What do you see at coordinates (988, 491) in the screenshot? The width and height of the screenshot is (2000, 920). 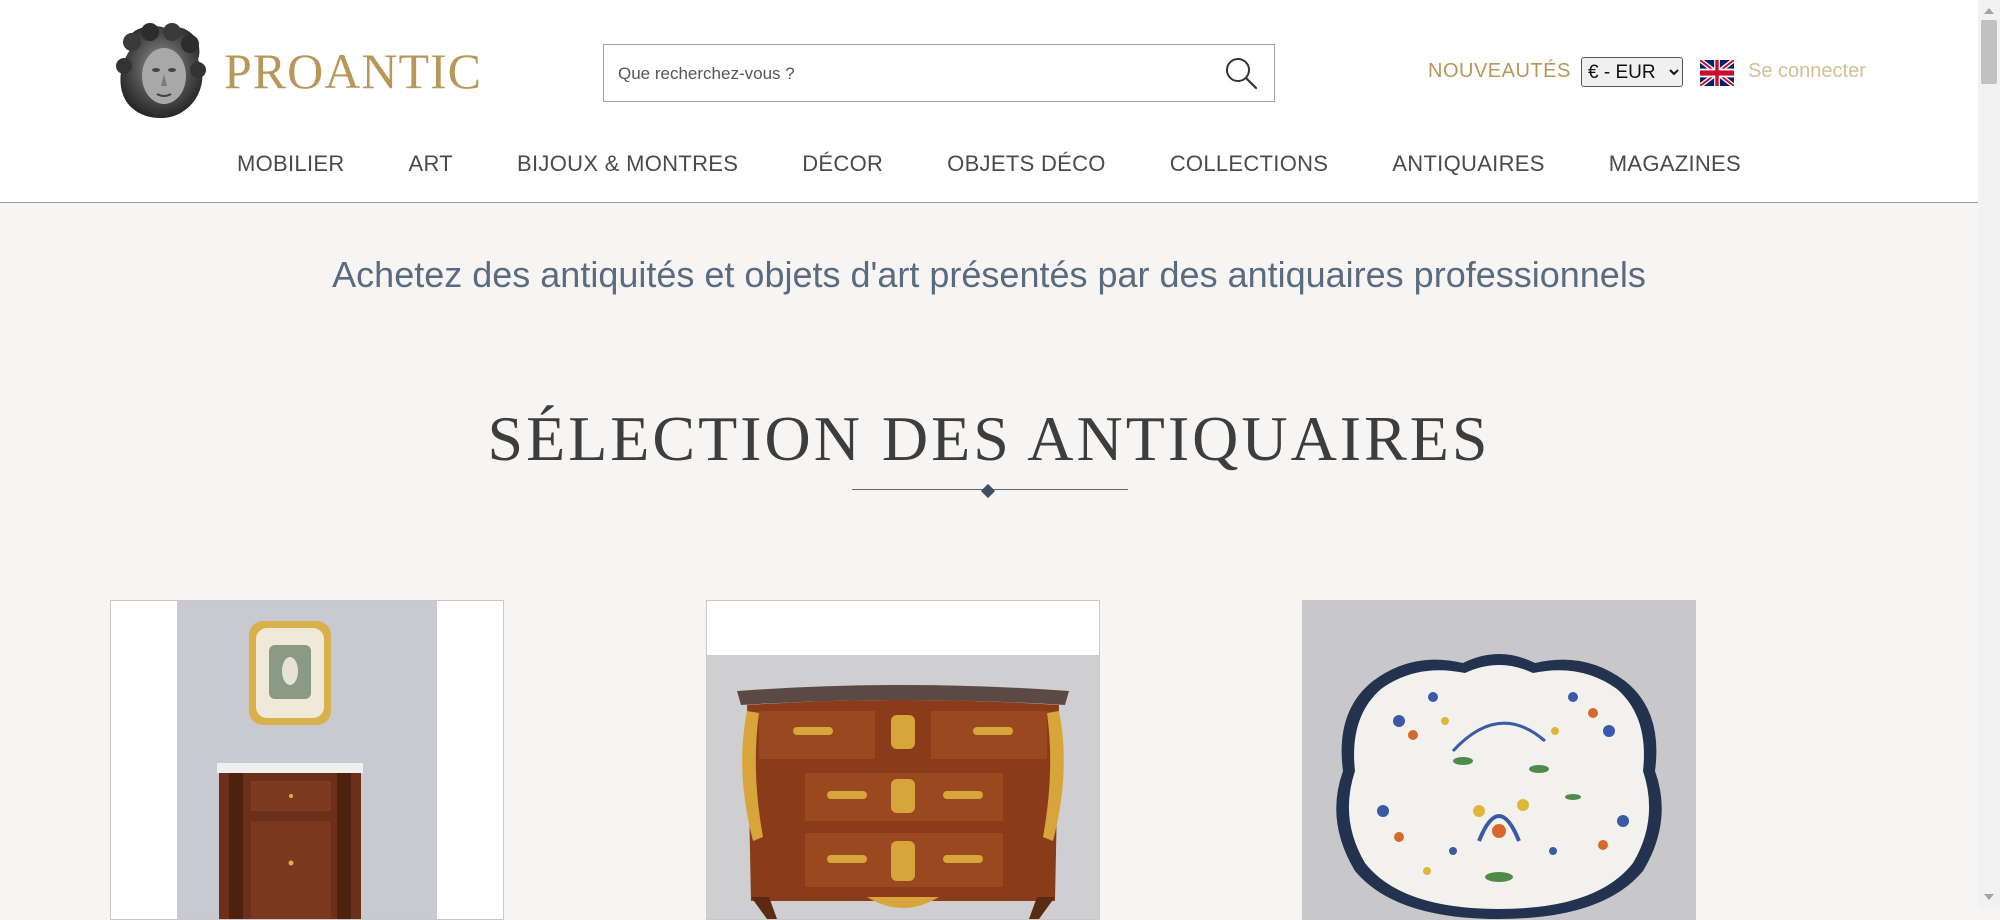 I see `divider-diamond-icon` at bounding box center [988, 491].